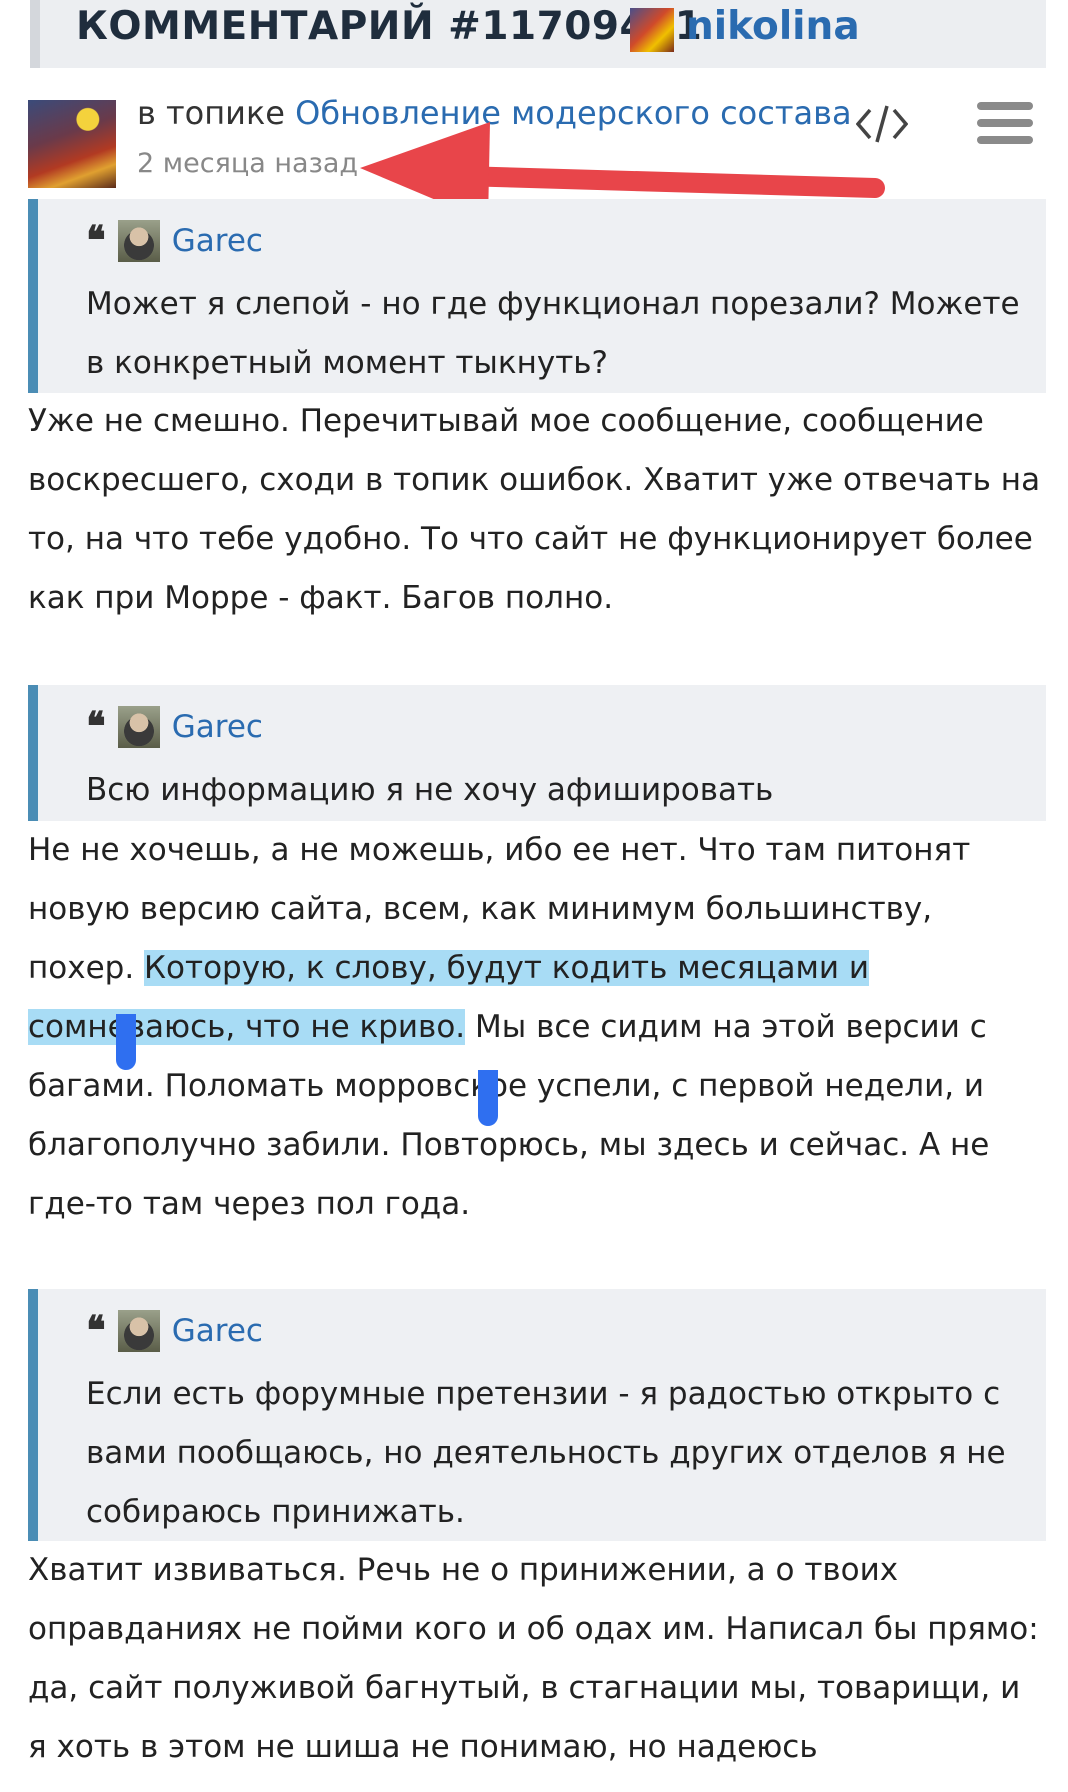 This screenshot has width=1068, height=1792. I want to click on quote-text: Всю информацию я не хочу афишировать, so click(430, 790).